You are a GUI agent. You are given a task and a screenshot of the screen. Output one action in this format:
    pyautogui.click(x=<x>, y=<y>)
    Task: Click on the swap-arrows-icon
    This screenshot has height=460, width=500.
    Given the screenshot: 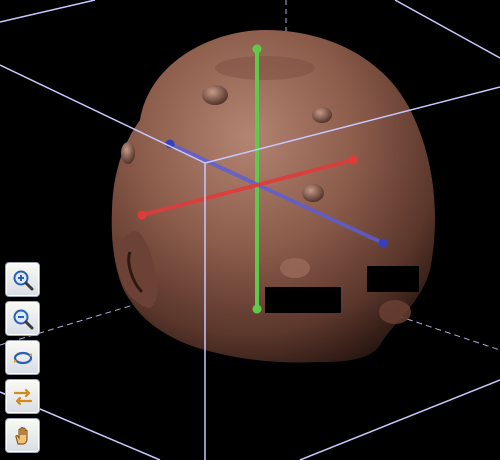 What is the action you would take?
    pyautogui.click(x=22, y=396)
    